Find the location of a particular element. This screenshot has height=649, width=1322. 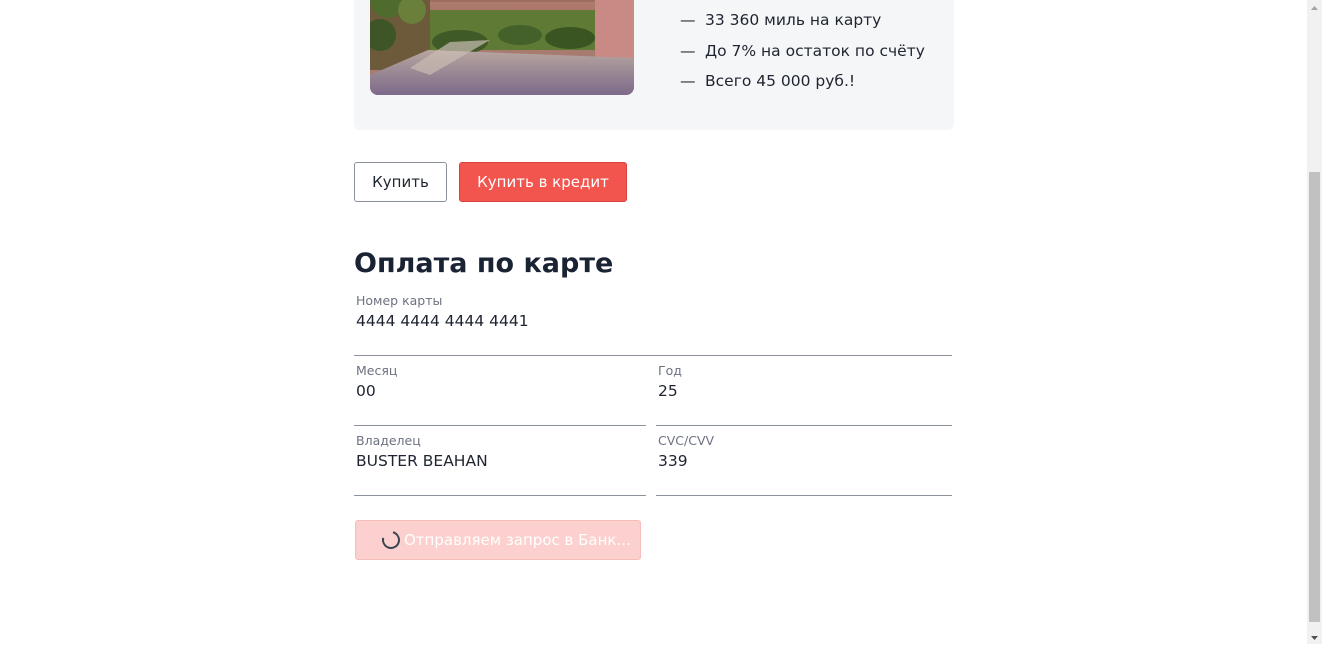

feature-item: — До 7% на остаток по счёту is located at coordinates (802, 54).